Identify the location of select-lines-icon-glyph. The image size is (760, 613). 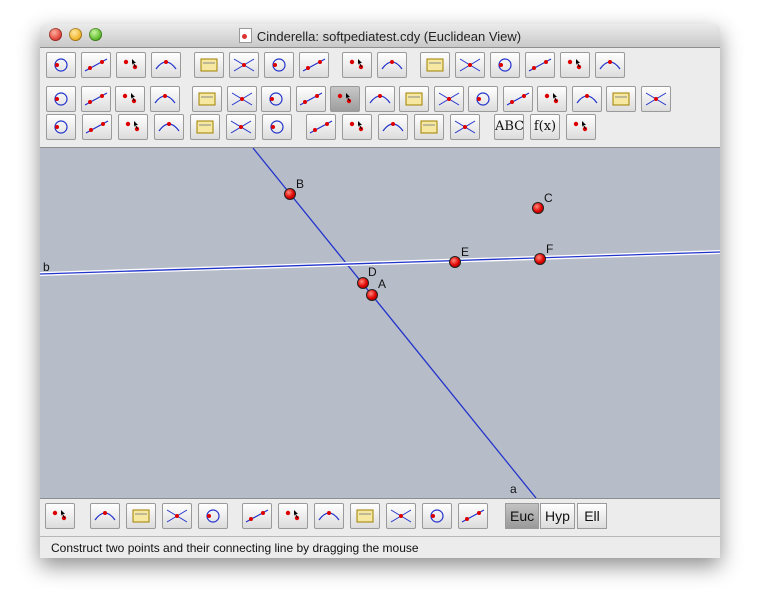
(435, 65).